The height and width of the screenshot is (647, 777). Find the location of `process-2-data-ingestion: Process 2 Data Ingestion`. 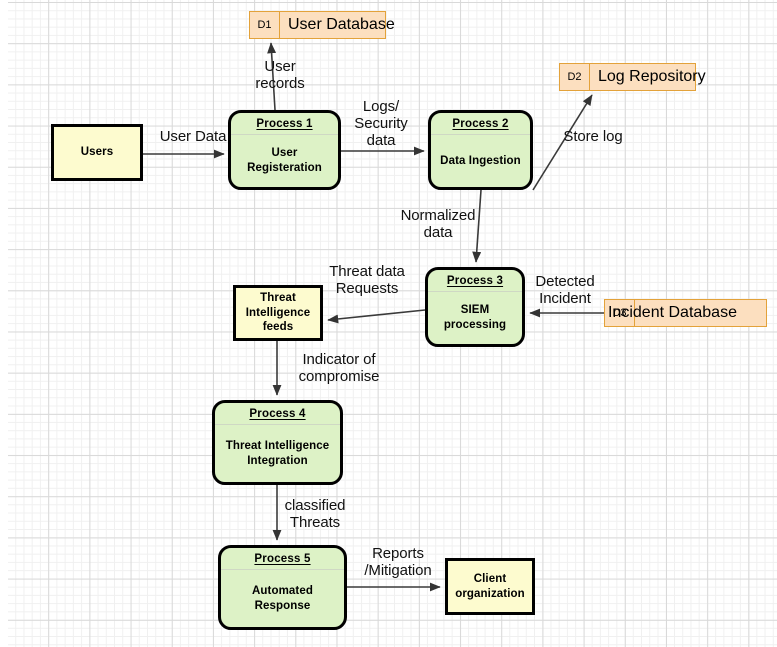

process-2-data-ingestion: Process 2 Data Ingestion is located at coordinates (480, 150).